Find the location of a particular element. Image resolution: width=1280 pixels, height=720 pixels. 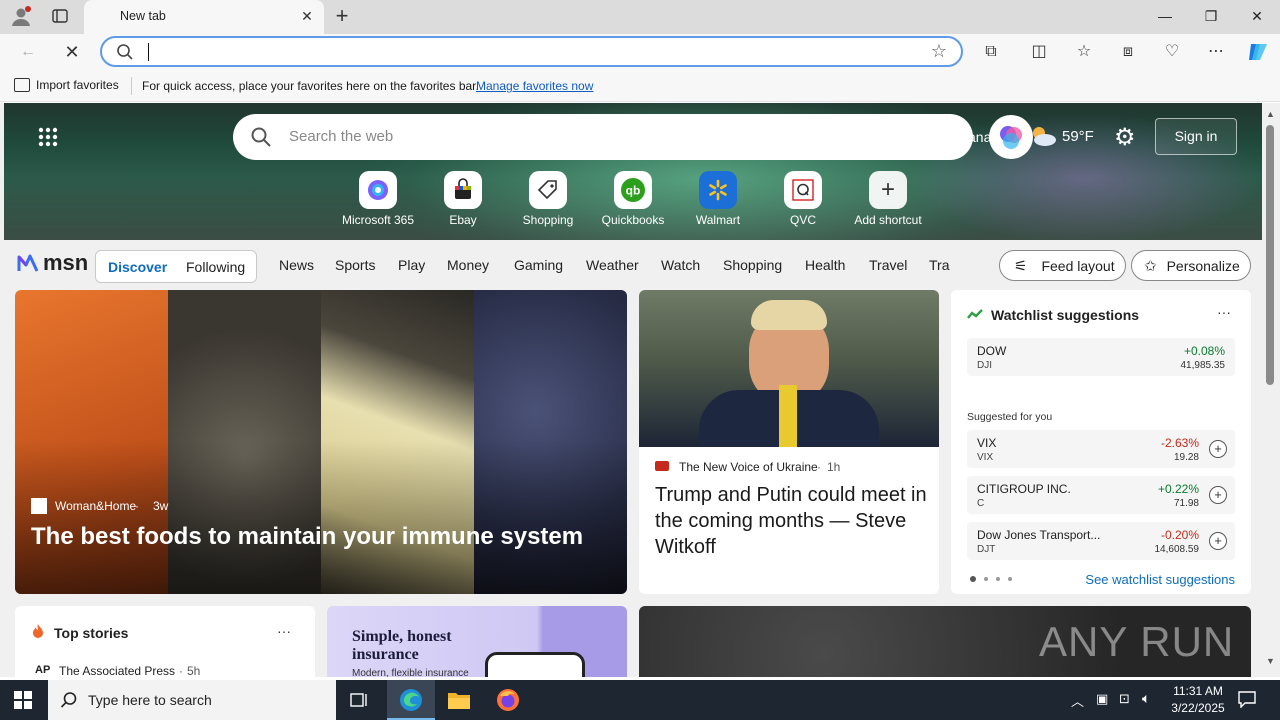

shortcut-ebay: Ebay is located at coordinates (463, 199).